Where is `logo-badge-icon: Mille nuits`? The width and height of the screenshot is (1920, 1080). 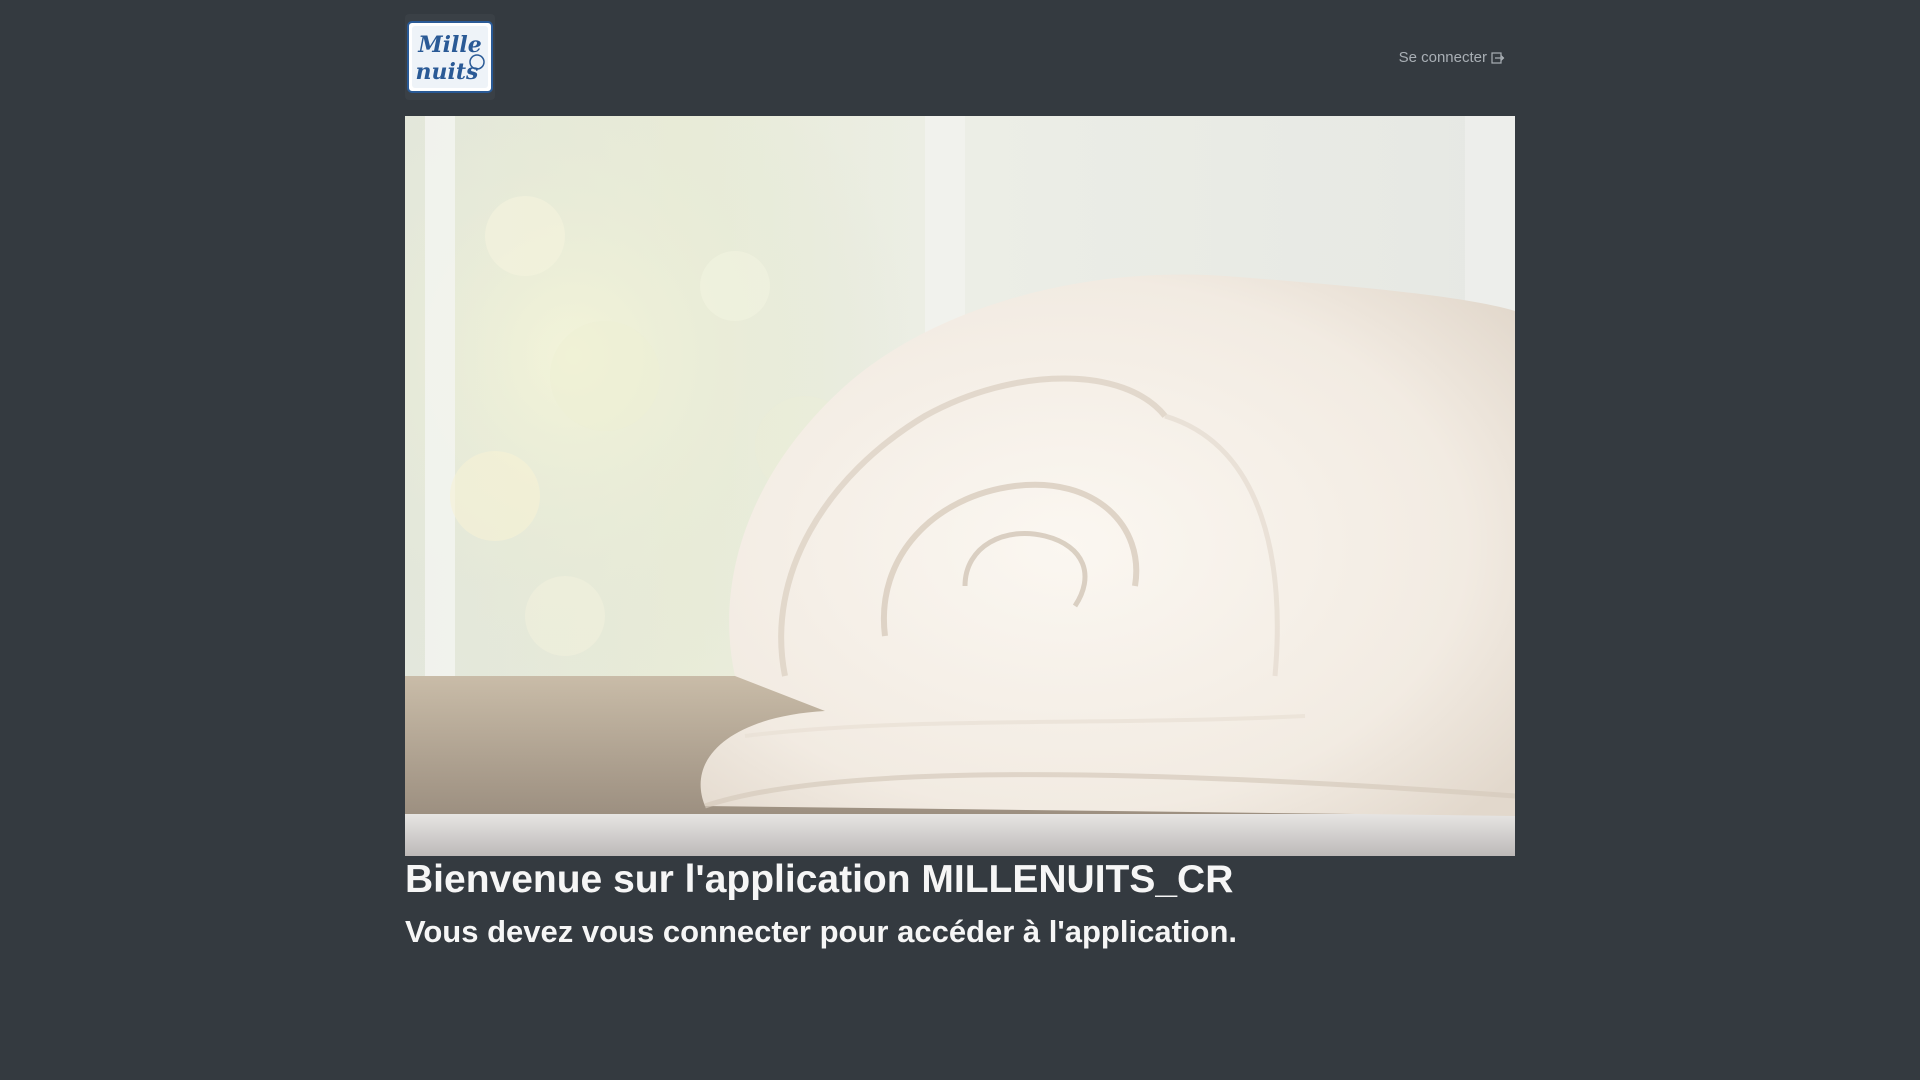
logo-badge-icon: Mille nuits is located at coordinates (450, 57).